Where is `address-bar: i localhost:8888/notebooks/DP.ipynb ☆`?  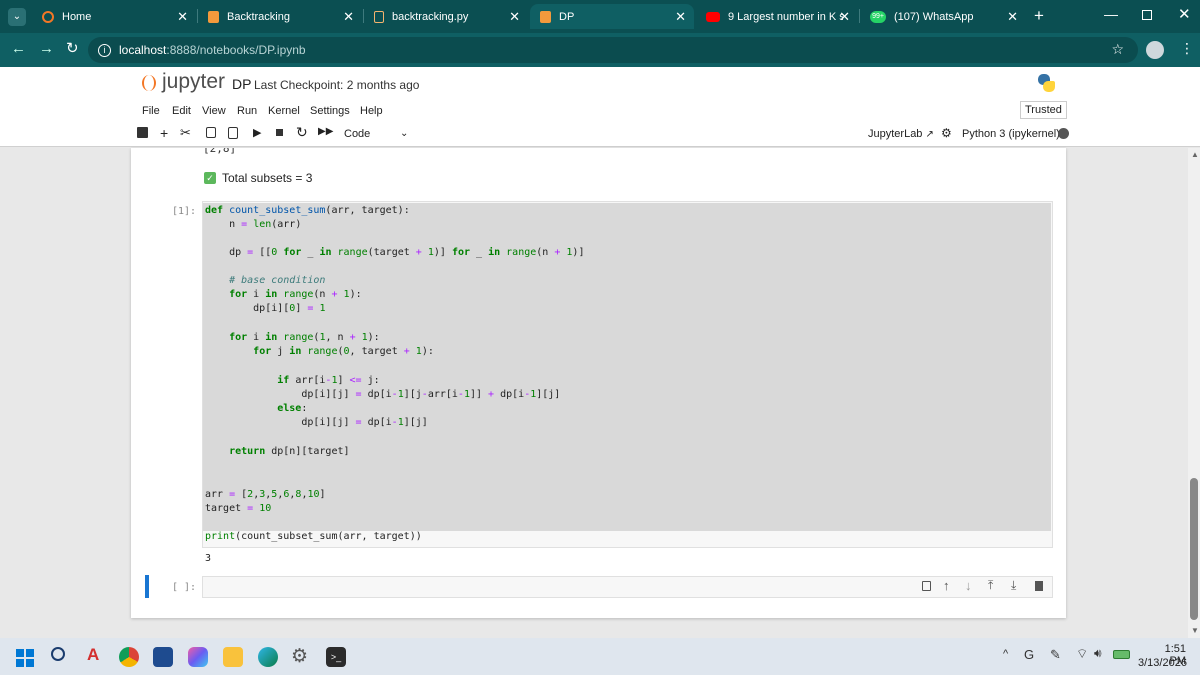 address-bar: i localhost:8888/notebooks/DP.ipynb ☆ is located at coordinates (613, 50).